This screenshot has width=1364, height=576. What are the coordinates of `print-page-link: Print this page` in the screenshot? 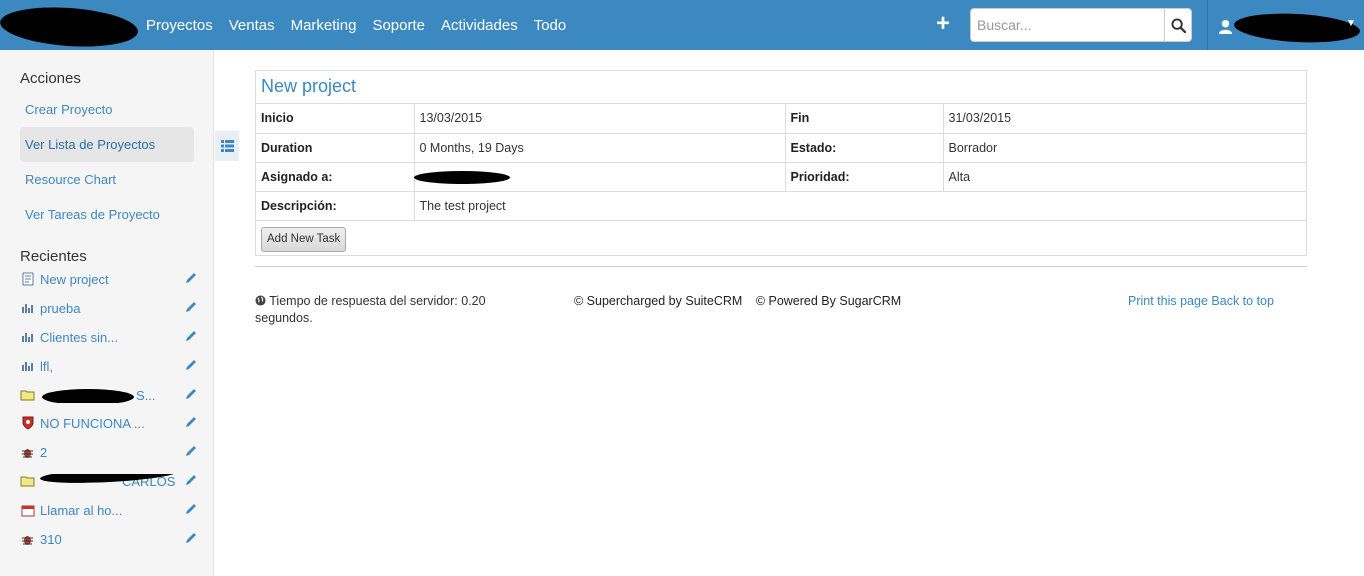 It's located at (1168, 301).